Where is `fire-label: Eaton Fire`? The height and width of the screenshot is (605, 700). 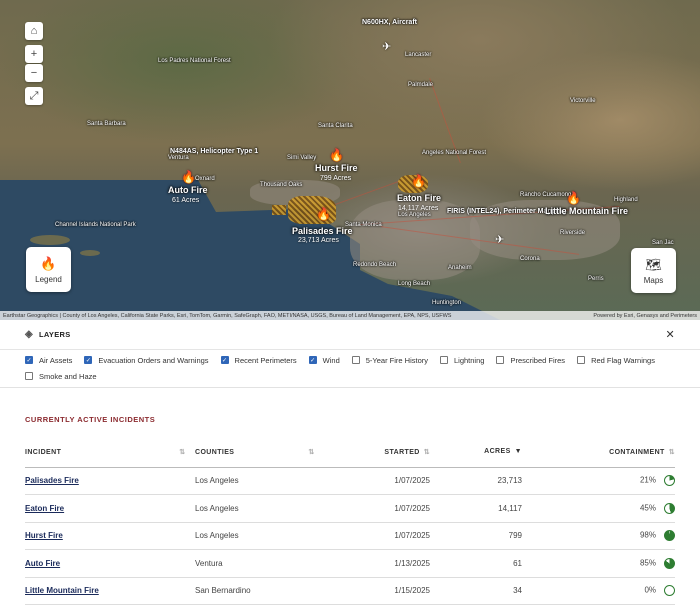
fire-label: Eaton Fire is located at coordinates (419, 198).